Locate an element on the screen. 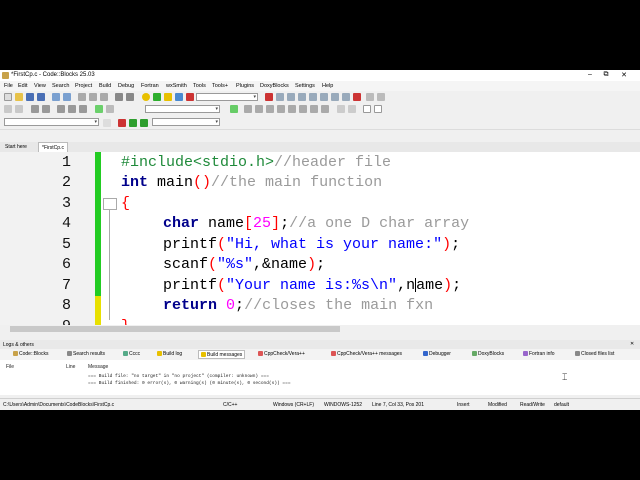 The image size is (640, 480). bookmark-icon is located at coordinates (292, 109).